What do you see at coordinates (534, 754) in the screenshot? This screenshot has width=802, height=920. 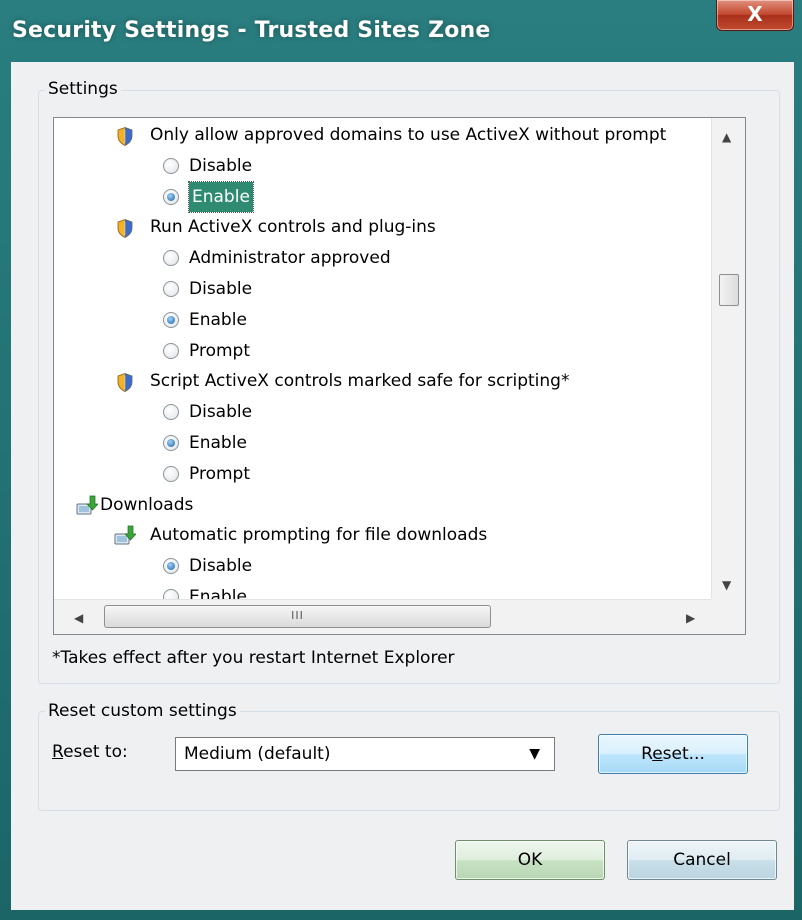 I see `chevron-down-icon: ▼` at bounding box center [534, 754].